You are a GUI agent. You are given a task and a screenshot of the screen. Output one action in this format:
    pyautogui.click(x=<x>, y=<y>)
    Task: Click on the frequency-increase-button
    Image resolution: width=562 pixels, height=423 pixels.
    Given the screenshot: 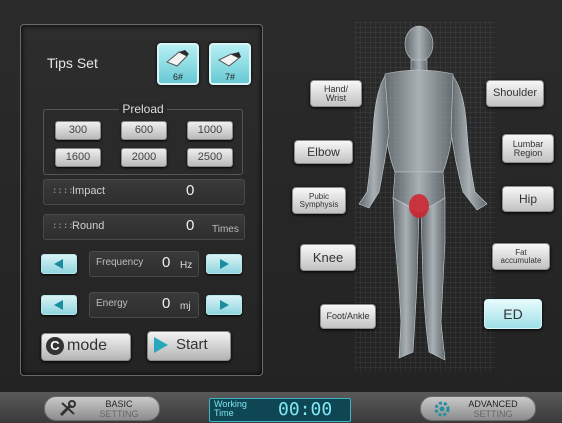 What is the action you would take?
    pyautogui.click(x=224, y=264)
    